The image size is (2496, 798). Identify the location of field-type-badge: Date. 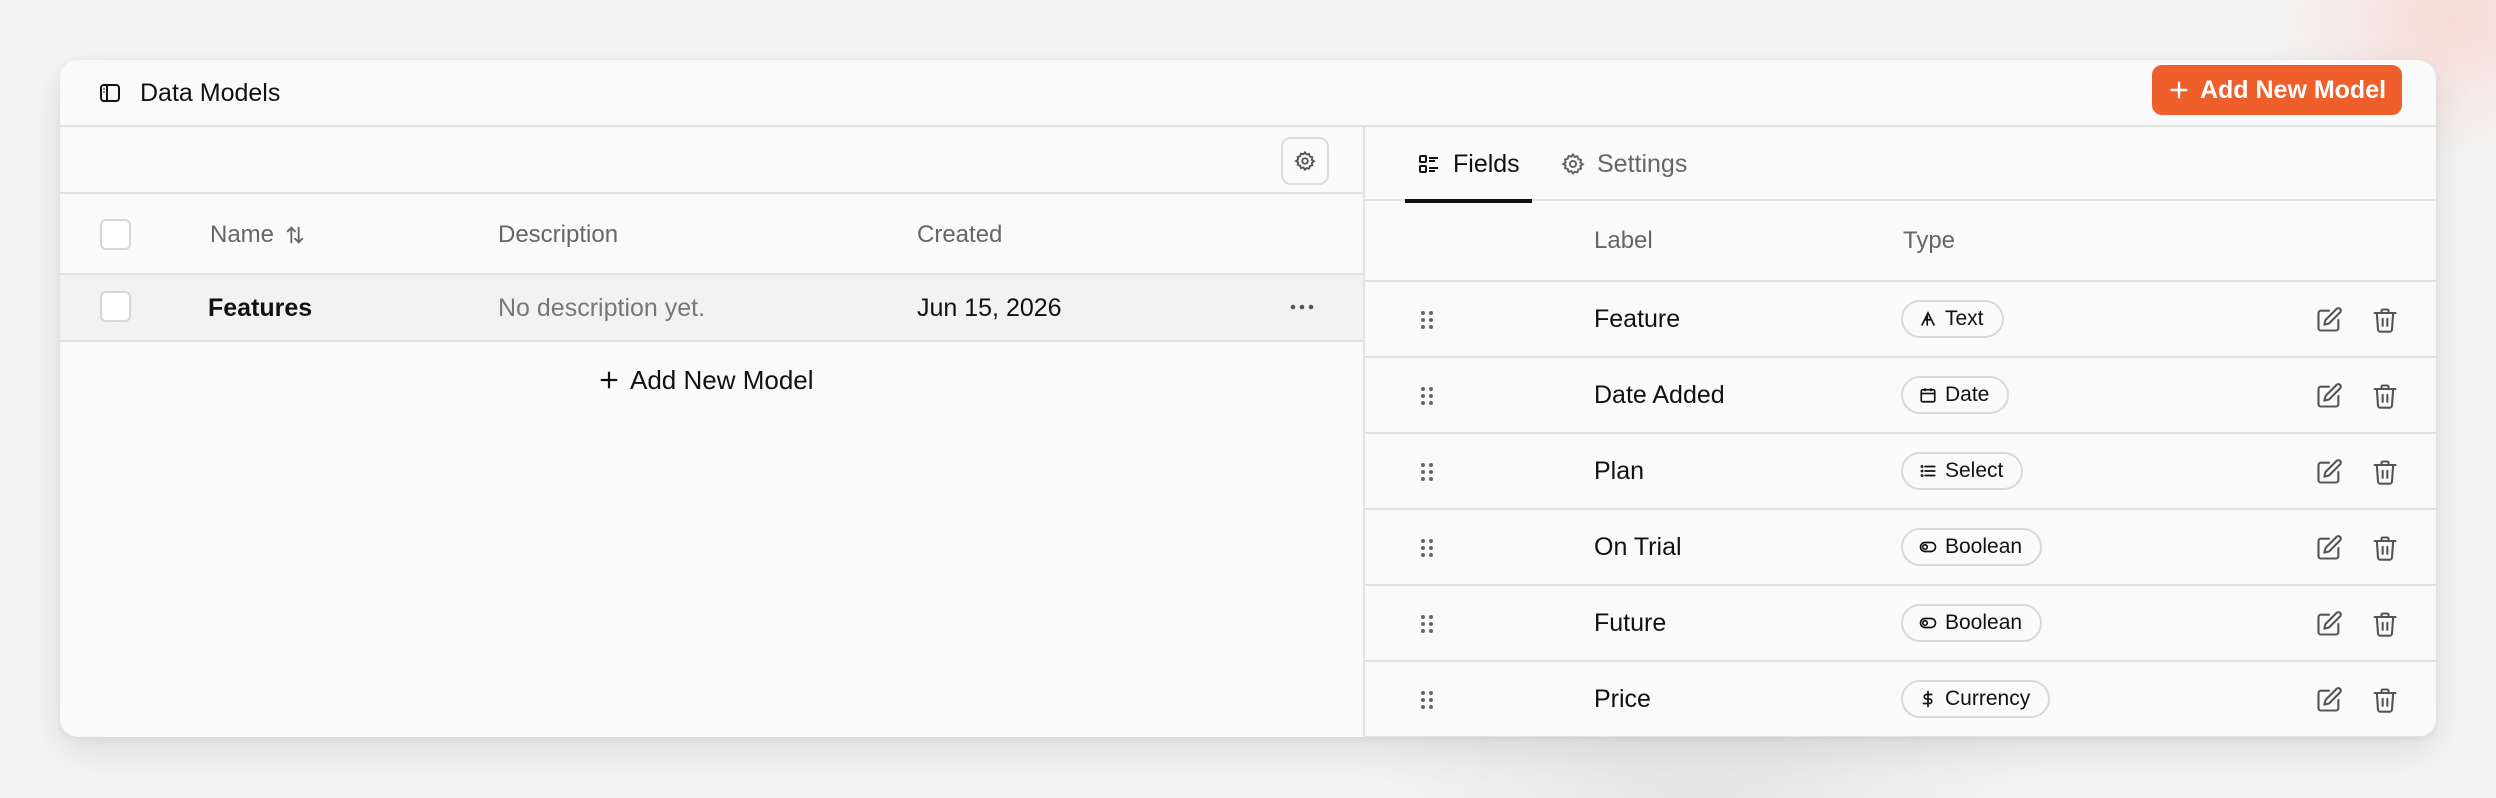
(1955, 395).